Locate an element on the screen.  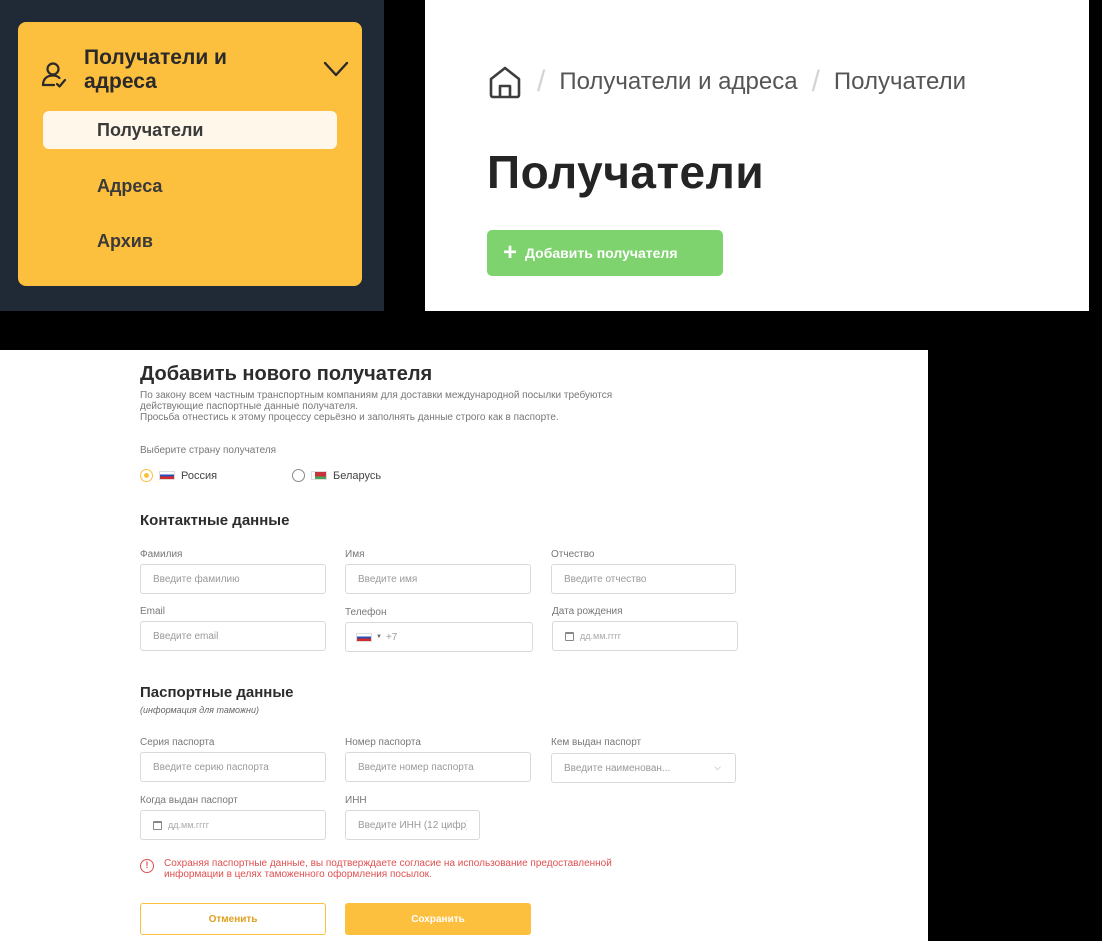
add-recipient-button: + Добавить получателя is located at coordinates (605, 253).